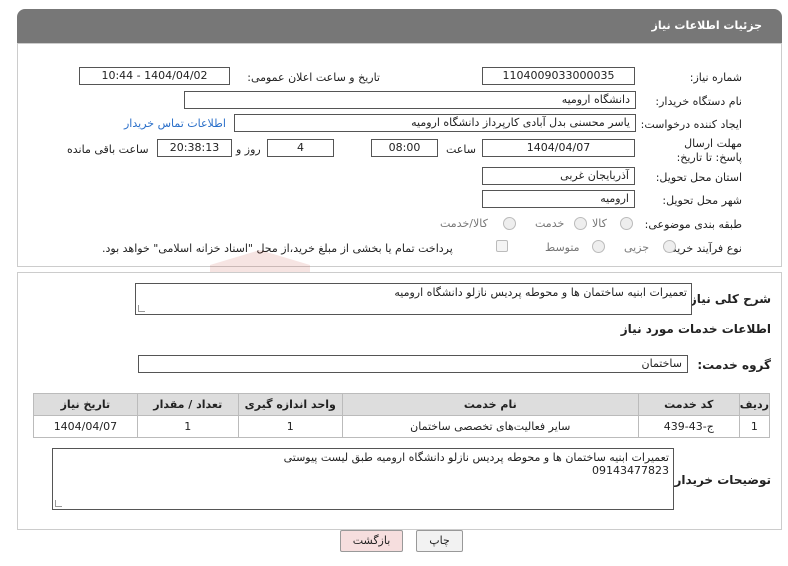  What do you see at coordinates (490, 426) in the screenshot?
I see `cell-name: سایر فعالیت‌های تخصصی ساختمان` at bounding box center [490, 426].